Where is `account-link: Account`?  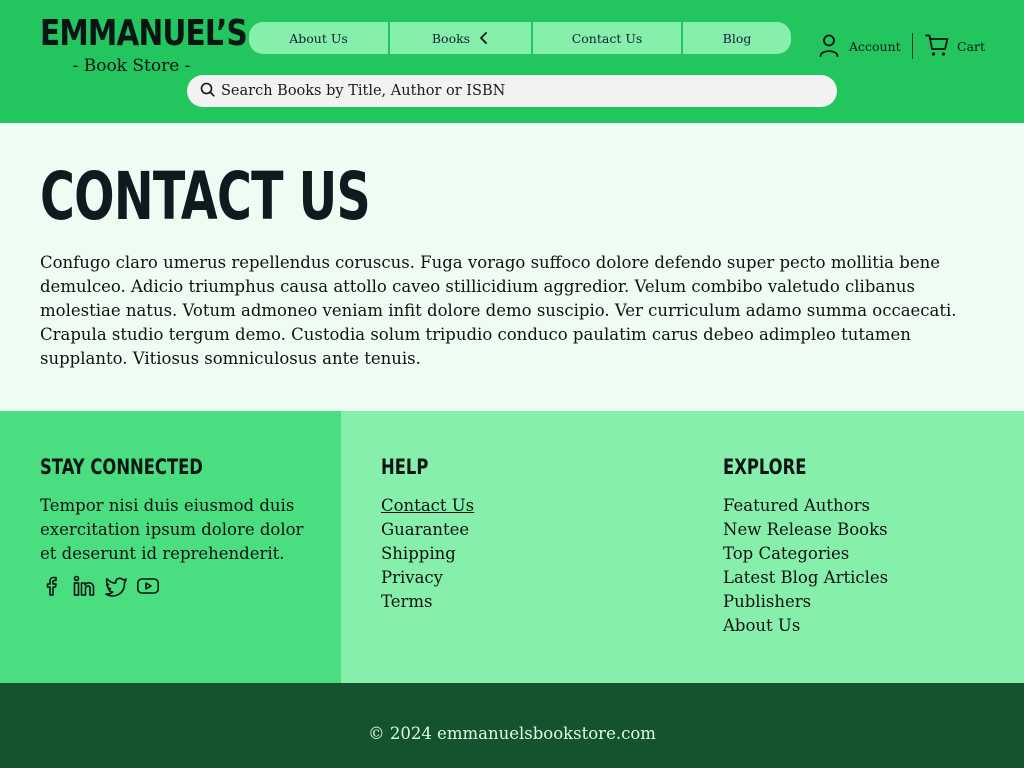 account-link: Account is located at coordinates (859, 46).